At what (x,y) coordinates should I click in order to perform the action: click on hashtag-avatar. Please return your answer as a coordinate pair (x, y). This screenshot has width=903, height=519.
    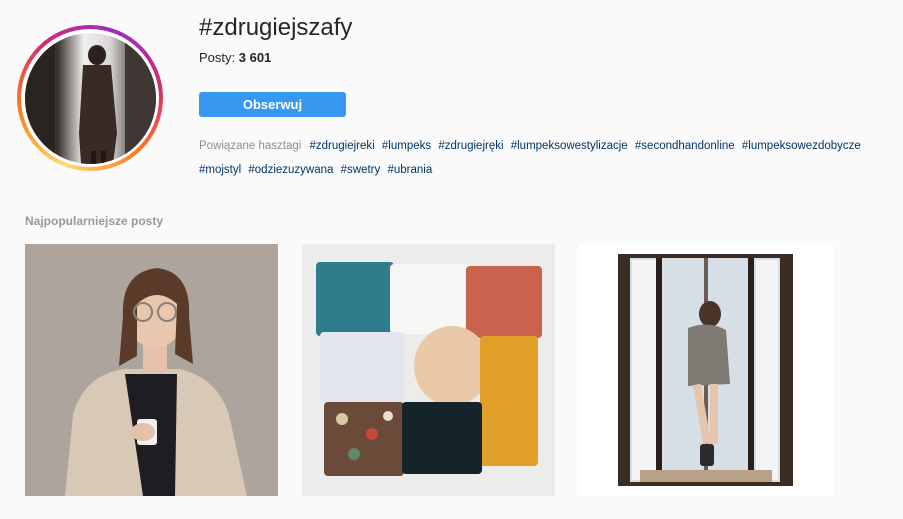
    Looking at the image, I should click on (90, 98).